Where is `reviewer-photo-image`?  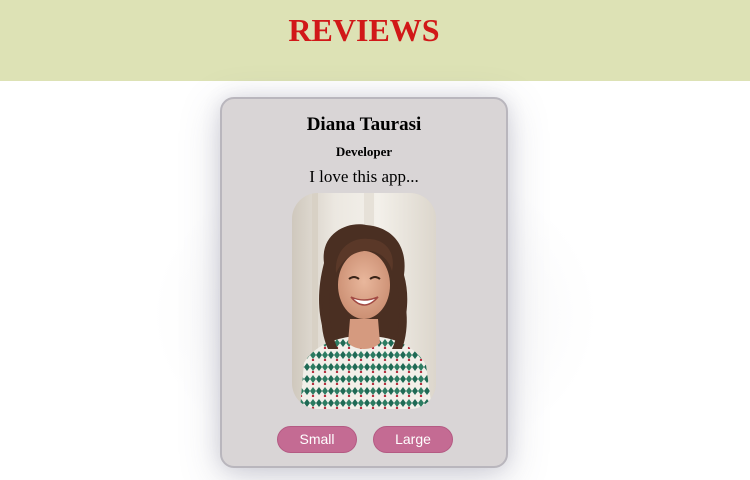 reviewer-photo-image is located at coordinates (364, 301).